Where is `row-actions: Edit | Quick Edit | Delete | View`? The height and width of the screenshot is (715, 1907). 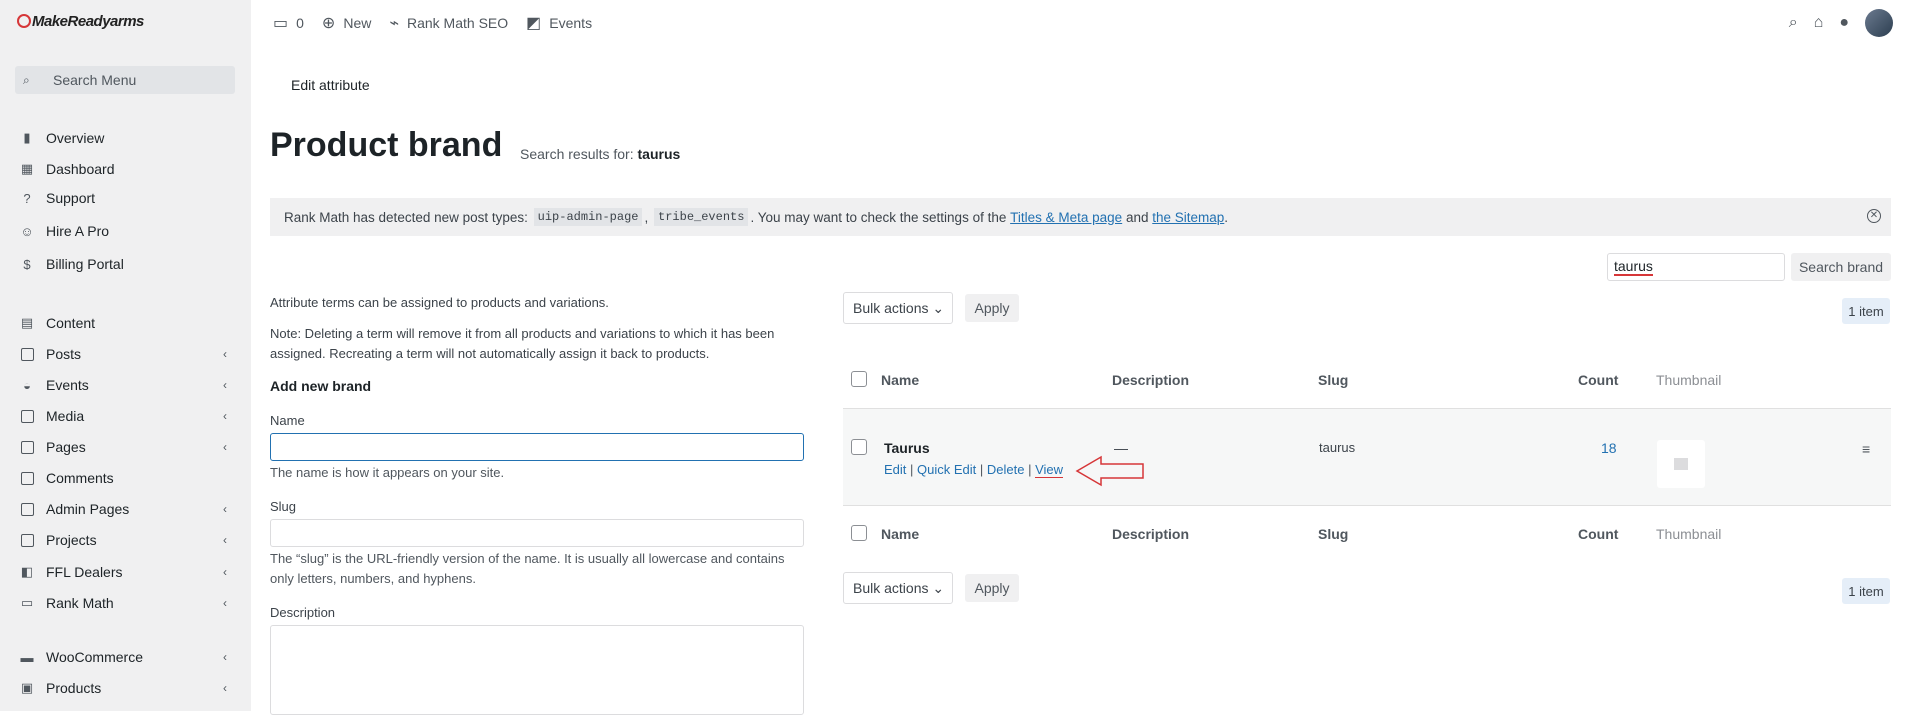
row-actions: Edit | Quick Edit | Delete | View is located at coordinates (974, 470).